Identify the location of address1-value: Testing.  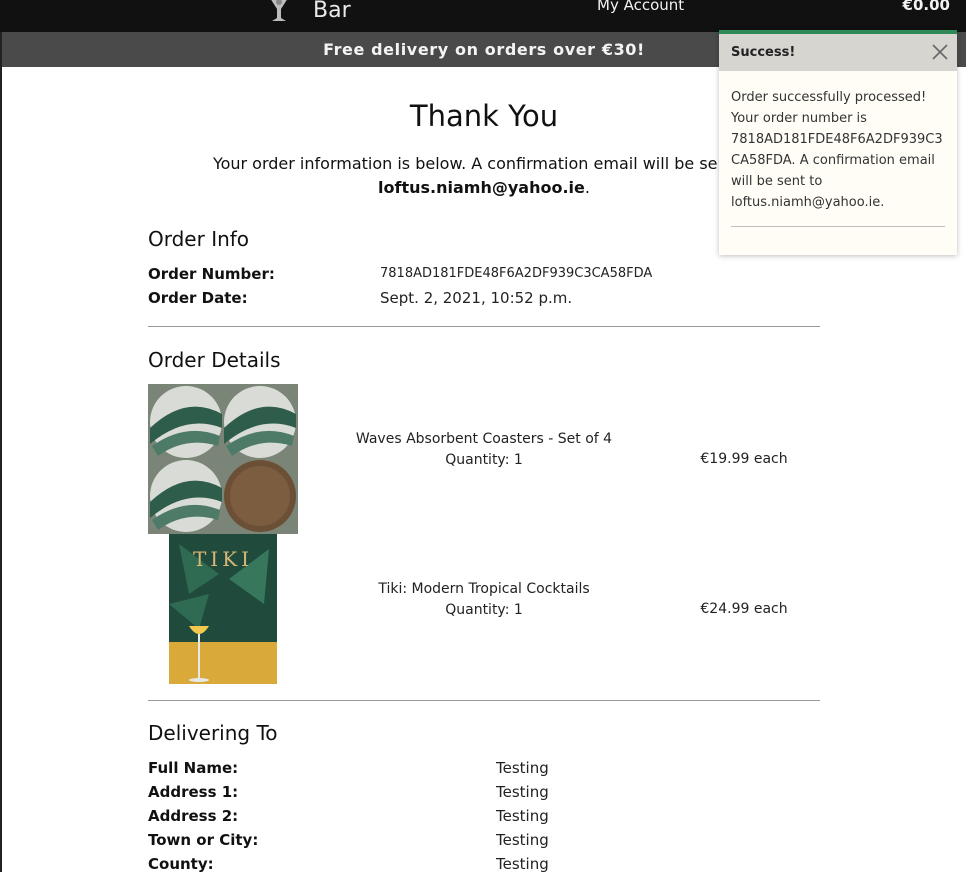
(522, 792).